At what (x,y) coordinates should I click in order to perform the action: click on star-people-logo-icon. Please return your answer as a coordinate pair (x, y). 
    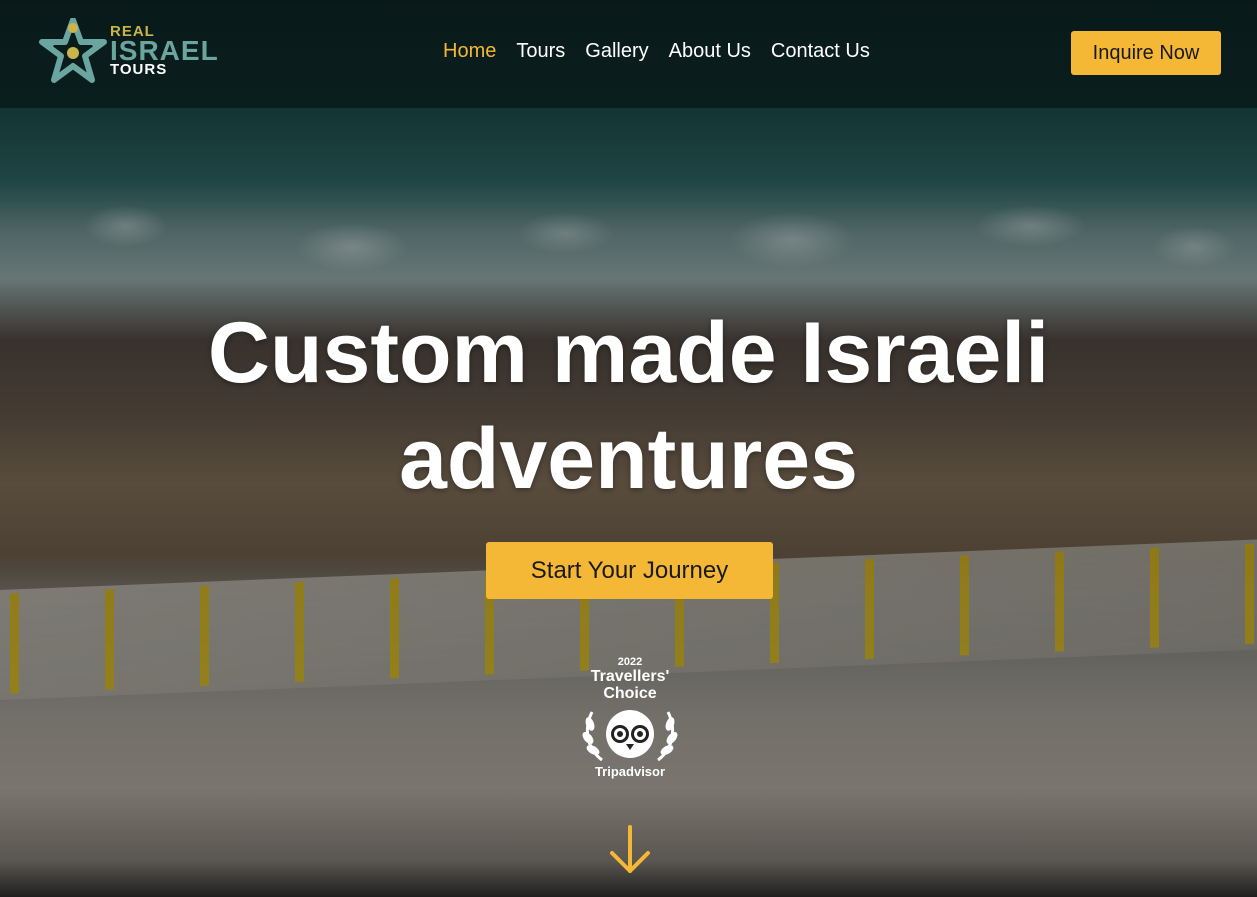
    Looking at the image, I should click on (73, 50).